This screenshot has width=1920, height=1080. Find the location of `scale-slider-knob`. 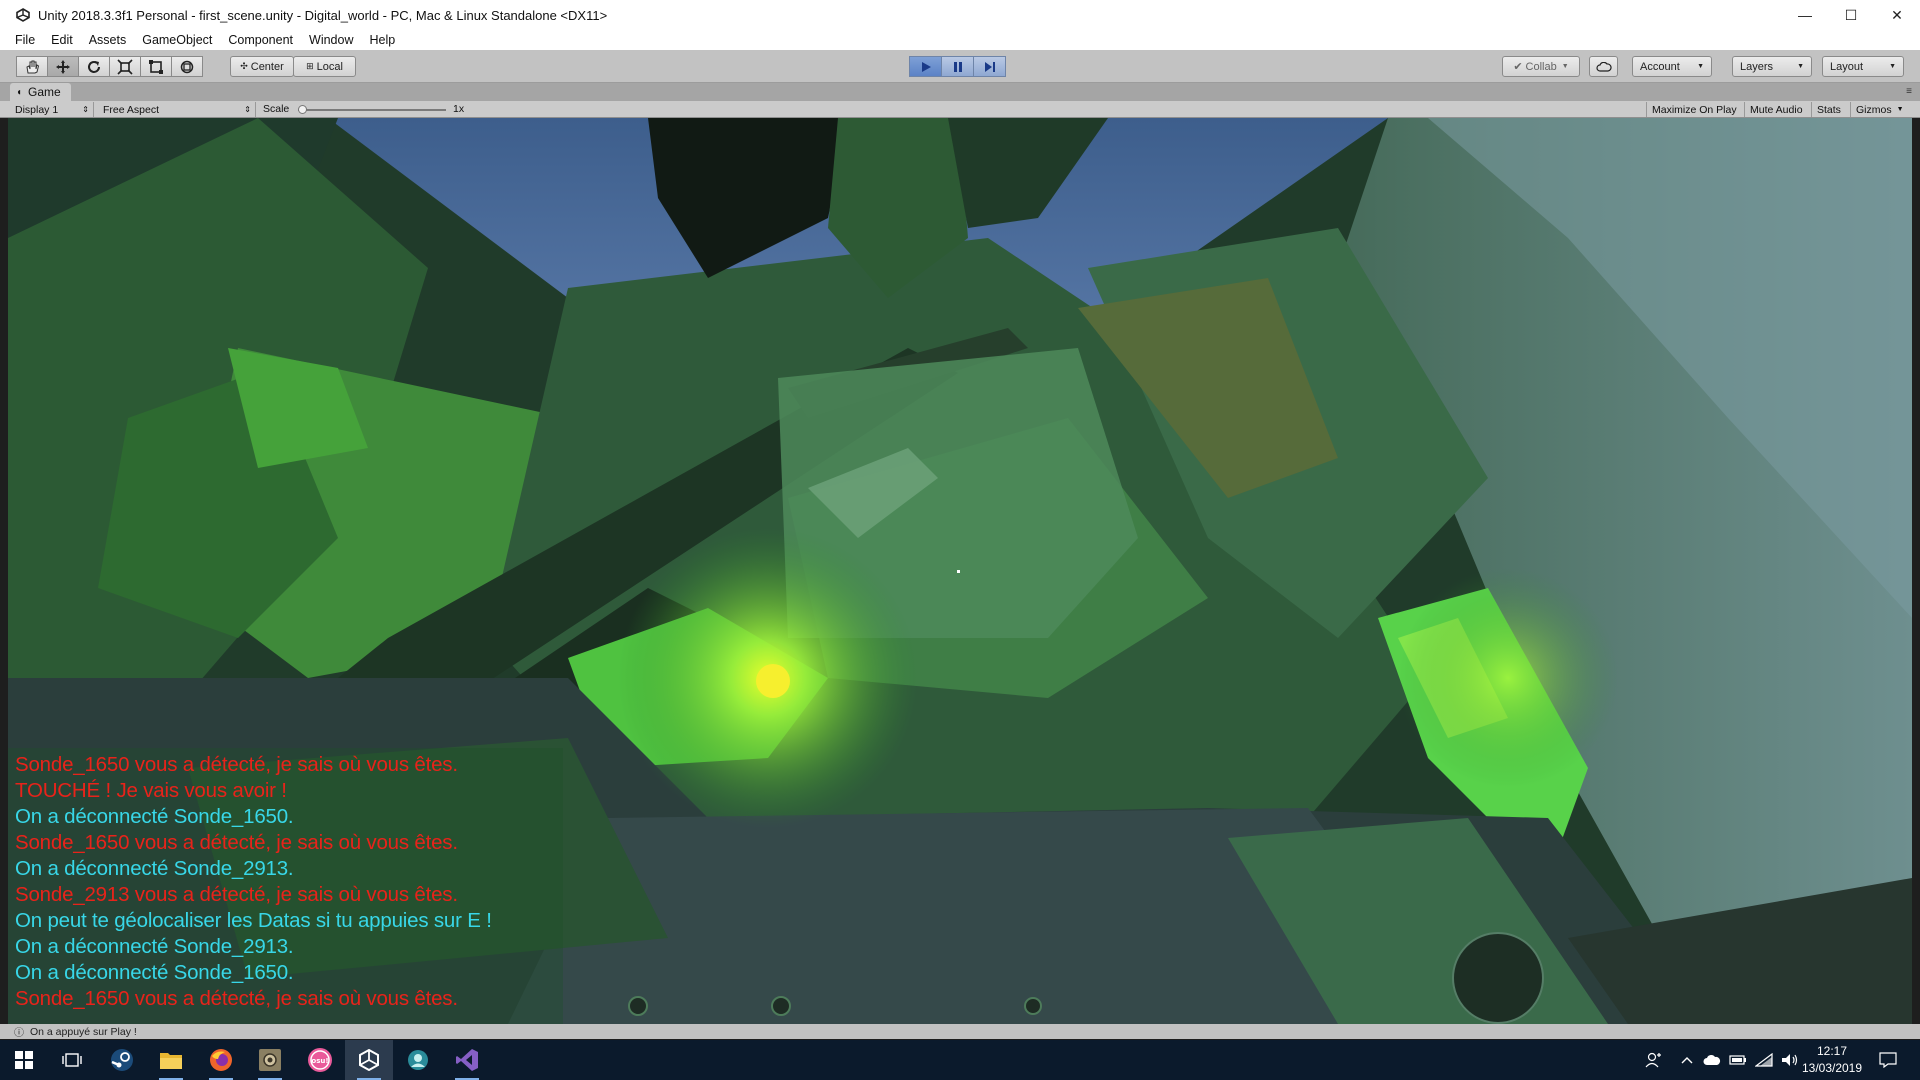

scale-slider-knob is located at coordinates (302, 109).